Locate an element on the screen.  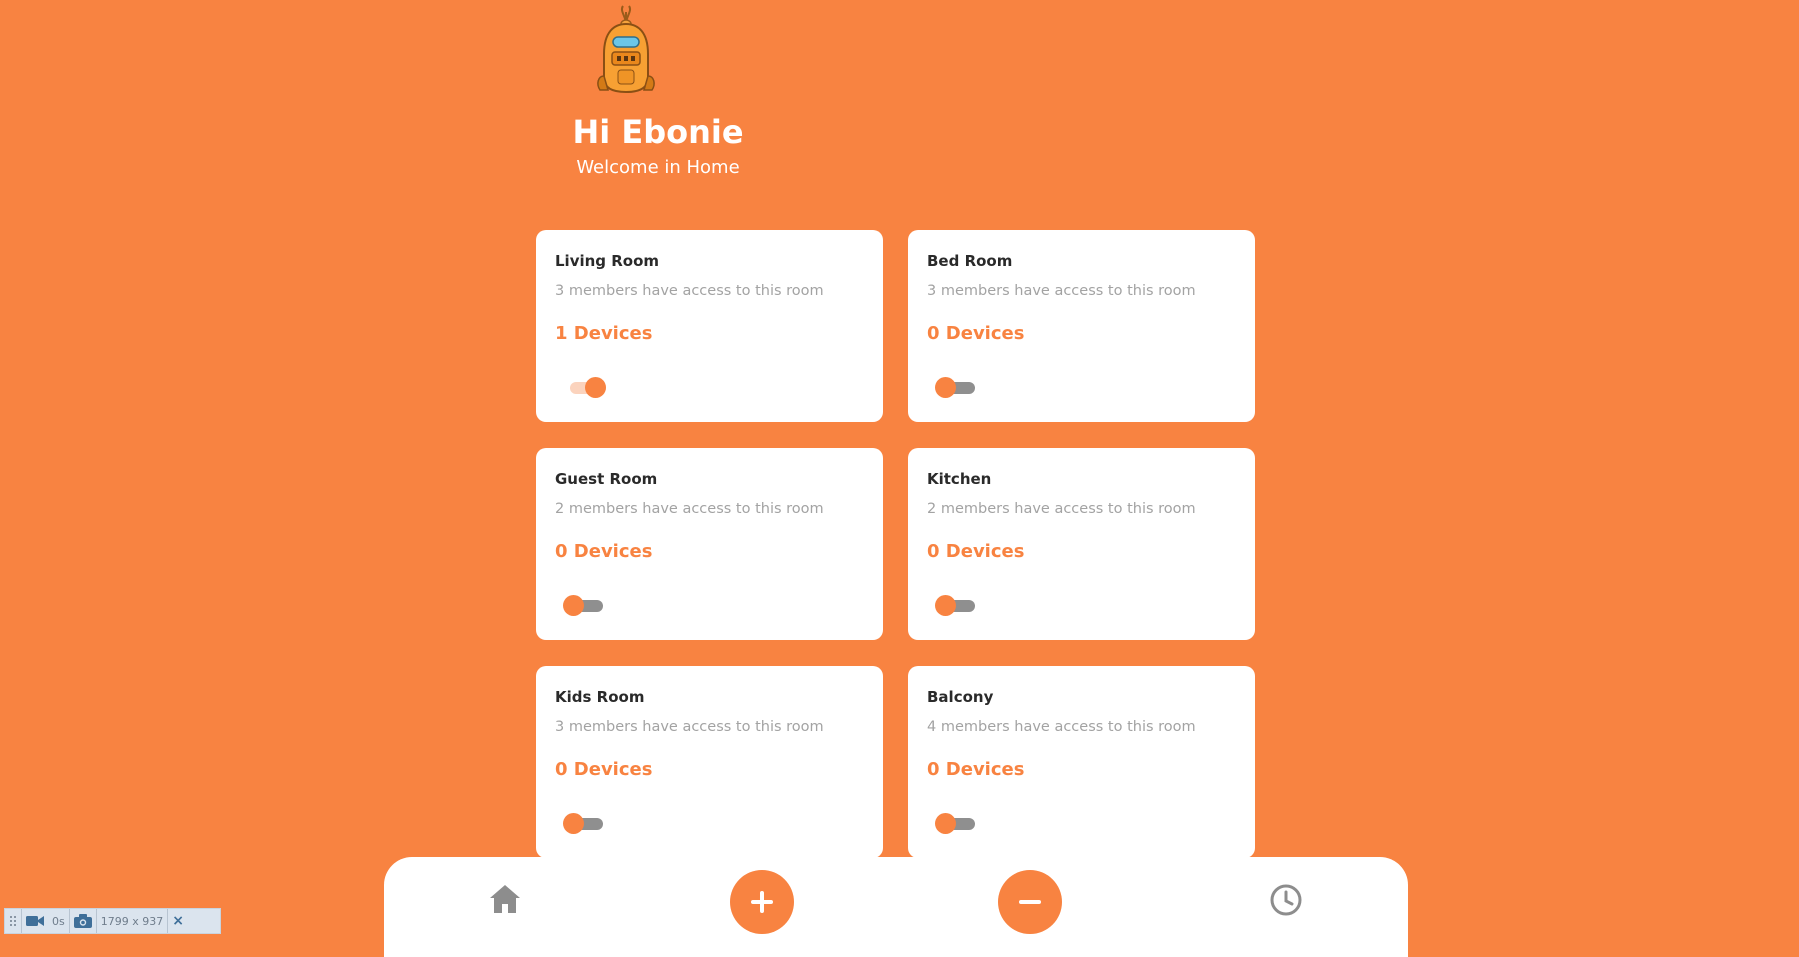
plus-icon-vertical is located at coordinates (762, 902).